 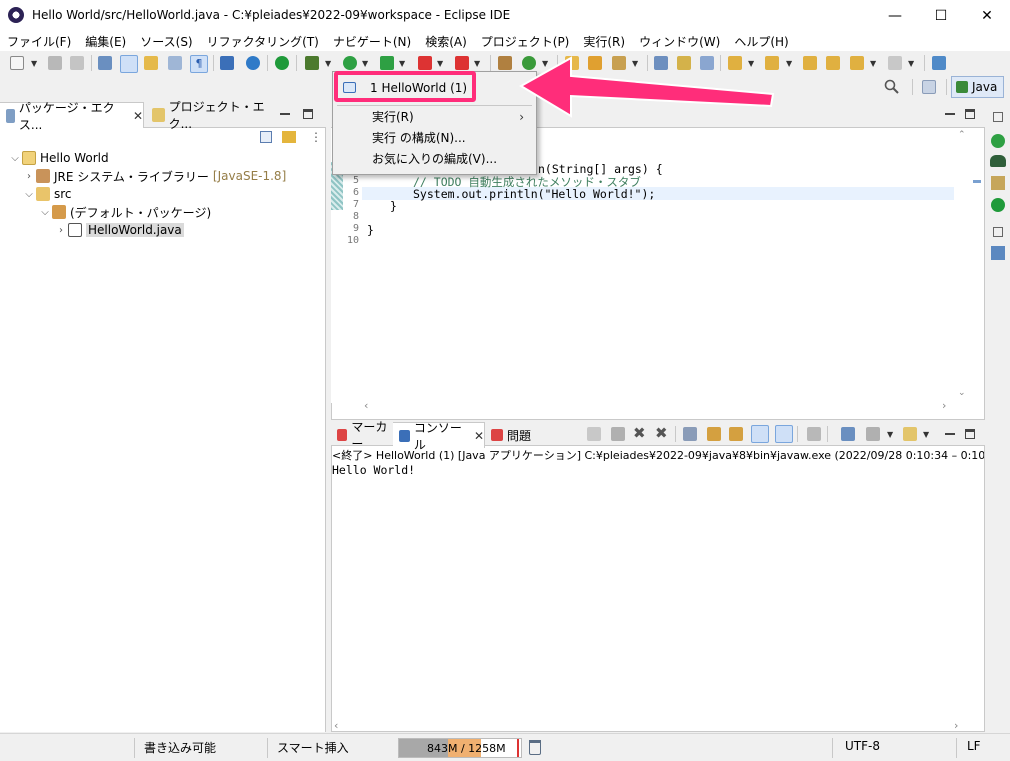 What do you see at coordinates (77, 63) in the screenshot?
I see `save-all-icon` at bounding box center [77, 63].